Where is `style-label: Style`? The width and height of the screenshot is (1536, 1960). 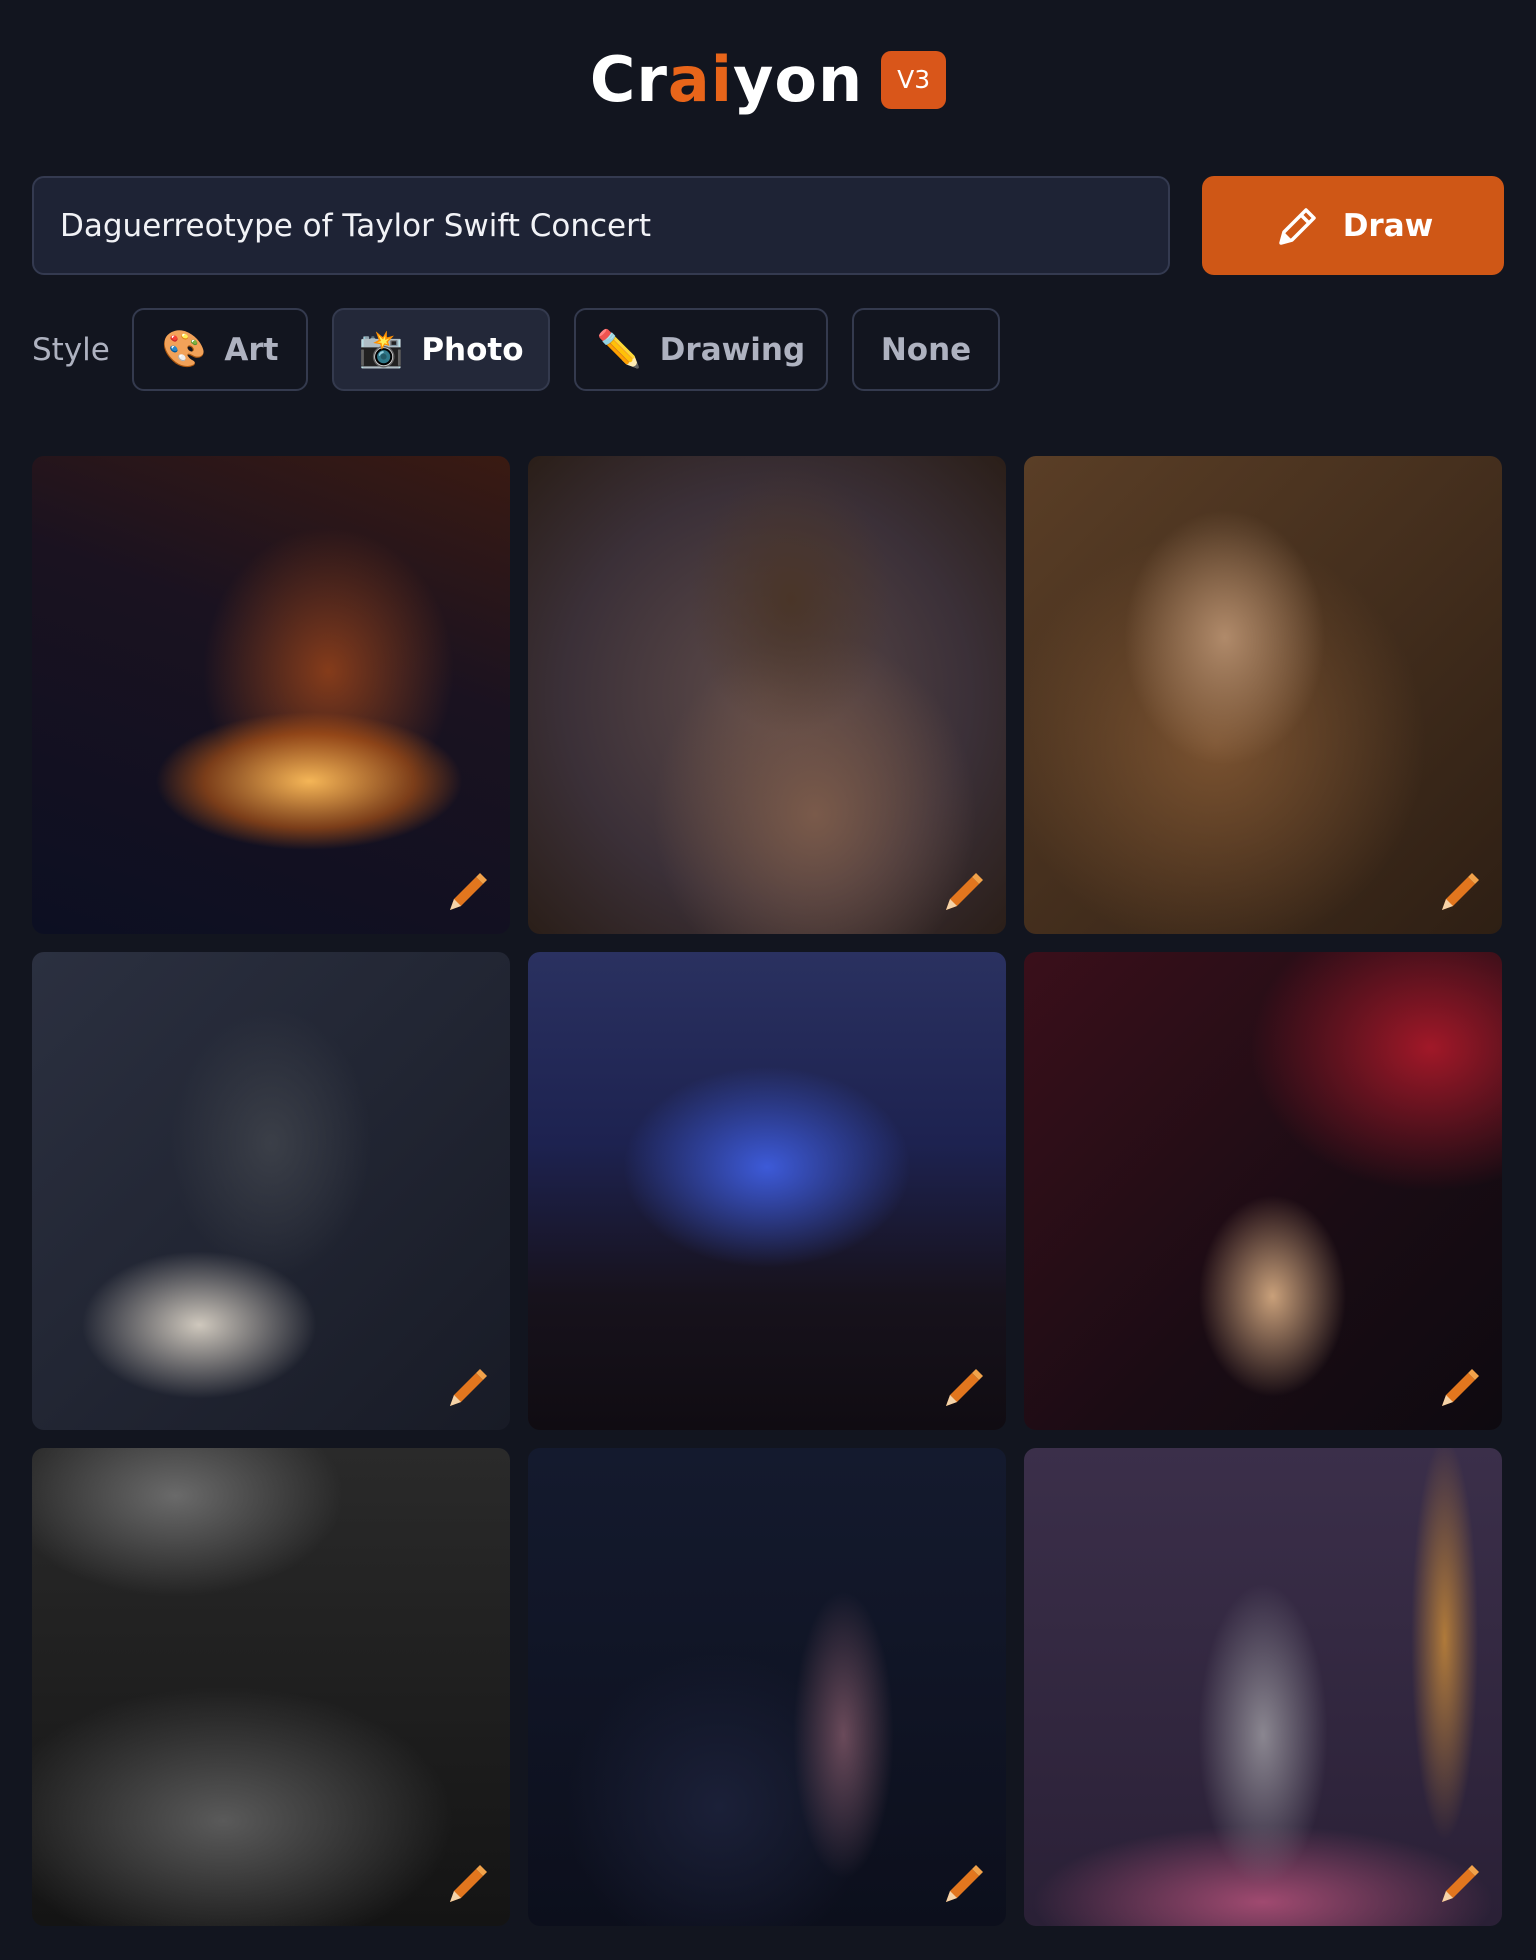
style-label: Style is located at coordinates (71, 350).